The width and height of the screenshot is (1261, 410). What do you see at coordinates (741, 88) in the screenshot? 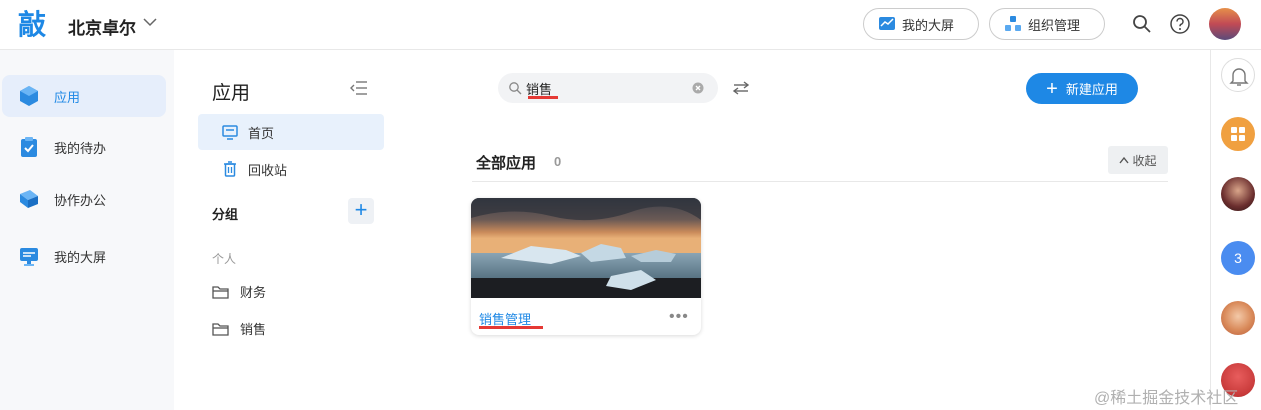
I see `swap-icon` at bounding box center [741, 88].